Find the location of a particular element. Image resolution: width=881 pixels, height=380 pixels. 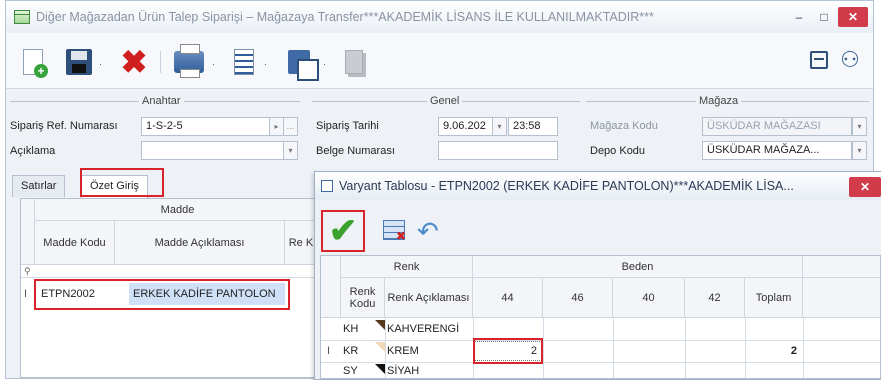

column-header-renk-aciklamasi: Renk Açıklaması is located at coordinates (429, 298).